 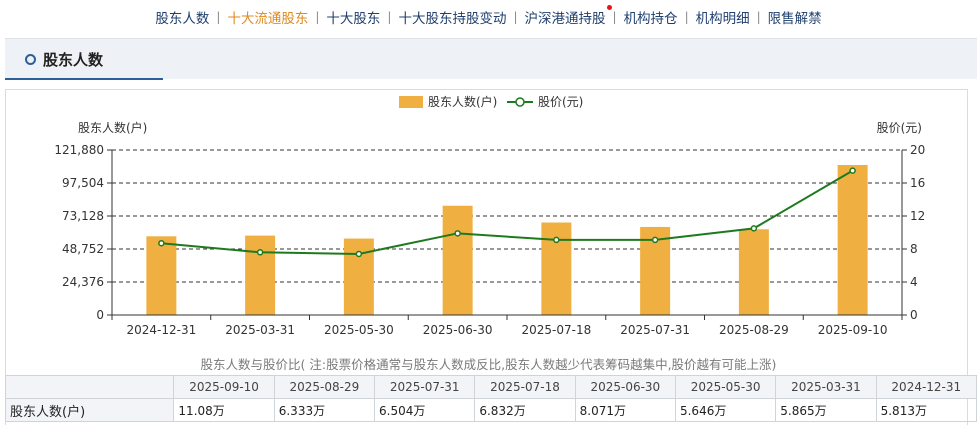 What do you see at coordinates (260, 330) in the screenshot?
I see `x-tick-label: 2025-03-31` at bounding box center [260, 330].